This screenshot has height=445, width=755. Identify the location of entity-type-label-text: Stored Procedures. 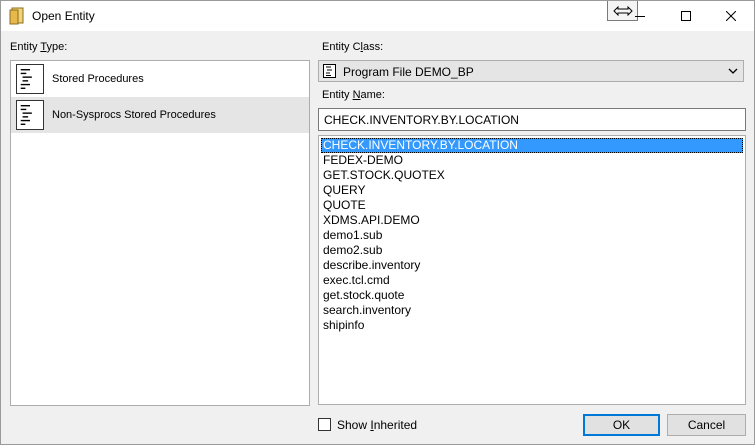
(98, 79).